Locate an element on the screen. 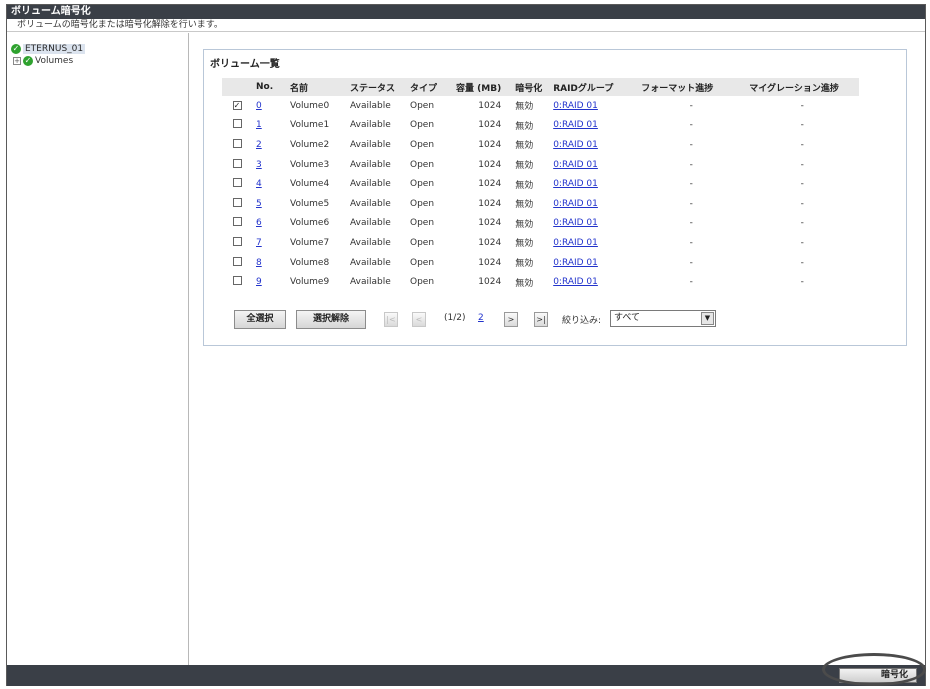 This screenshot has height=689, width=930. prev-page-button: < is located at coordinates (419, 319).